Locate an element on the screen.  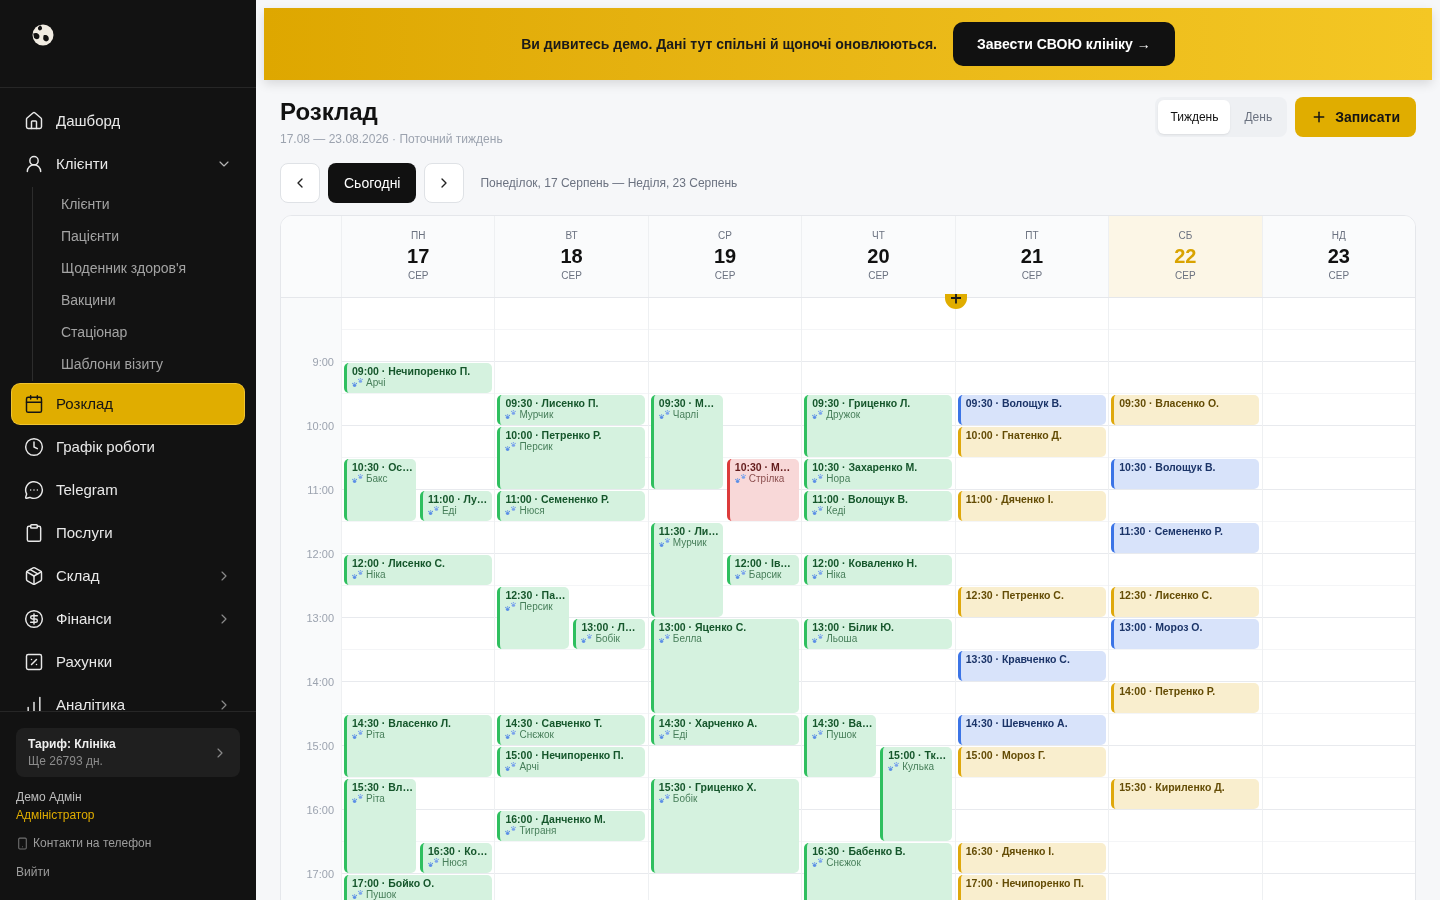
add-marker-icon is located at coordinates (955, 301).